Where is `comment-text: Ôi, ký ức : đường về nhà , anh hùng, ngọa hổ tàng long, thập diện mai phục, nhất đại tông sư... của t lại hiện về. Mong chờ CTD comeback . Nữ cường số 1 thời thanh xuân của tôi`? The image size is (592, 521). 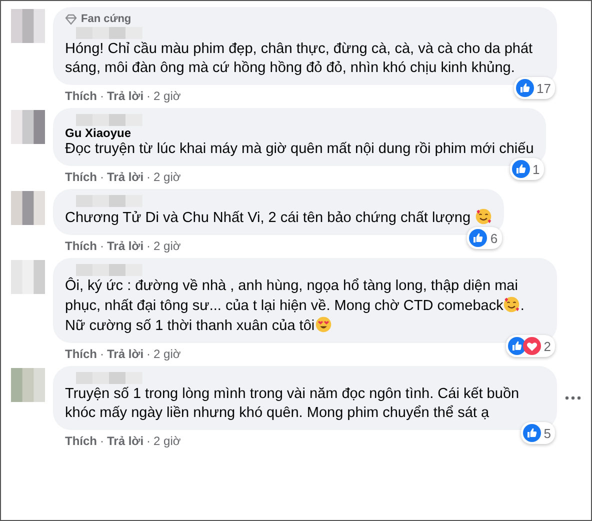 comment-text: Ôi, ký ức : đường về nhà , anh hùng, ngọa hổ tàng long, thập diện mai phục, nhất đại tông sư... của t lại hiện về. Mong chờ CTD comeback . Nữ cường số 1 thời thanh xuân của tôi is located at coordinates (295, 306).